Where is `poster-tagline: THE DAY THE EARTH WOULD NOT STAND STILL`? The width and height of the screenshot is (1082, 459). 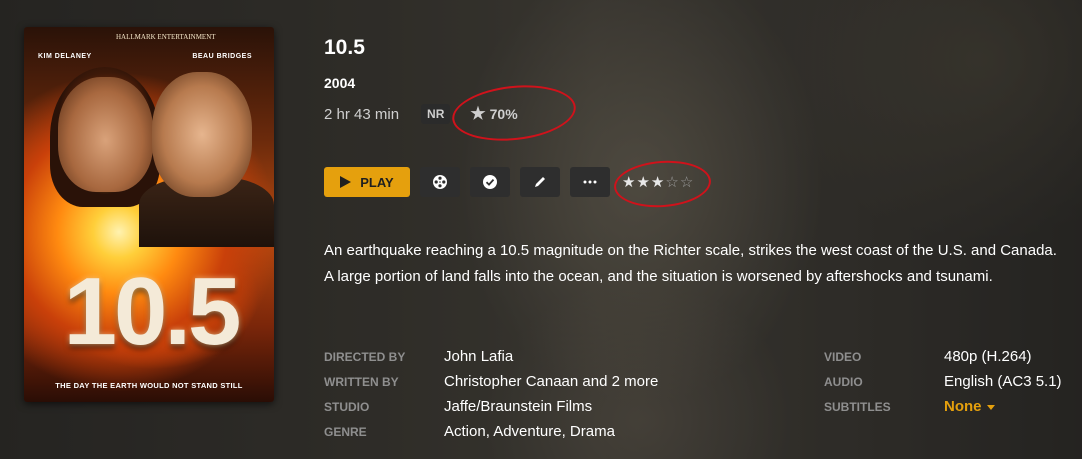
poster-tagline: THE DAY THE EARTH WOULD NOT STAND STILL is located at coordinates (149, 385).